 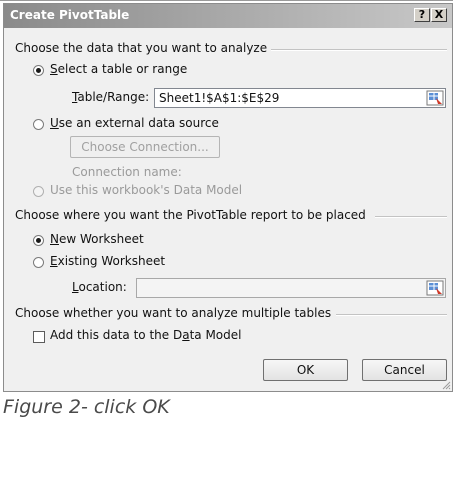 I want to click on add-data-model-label: Add this data to the Data Model, so click(x=145, y=335).